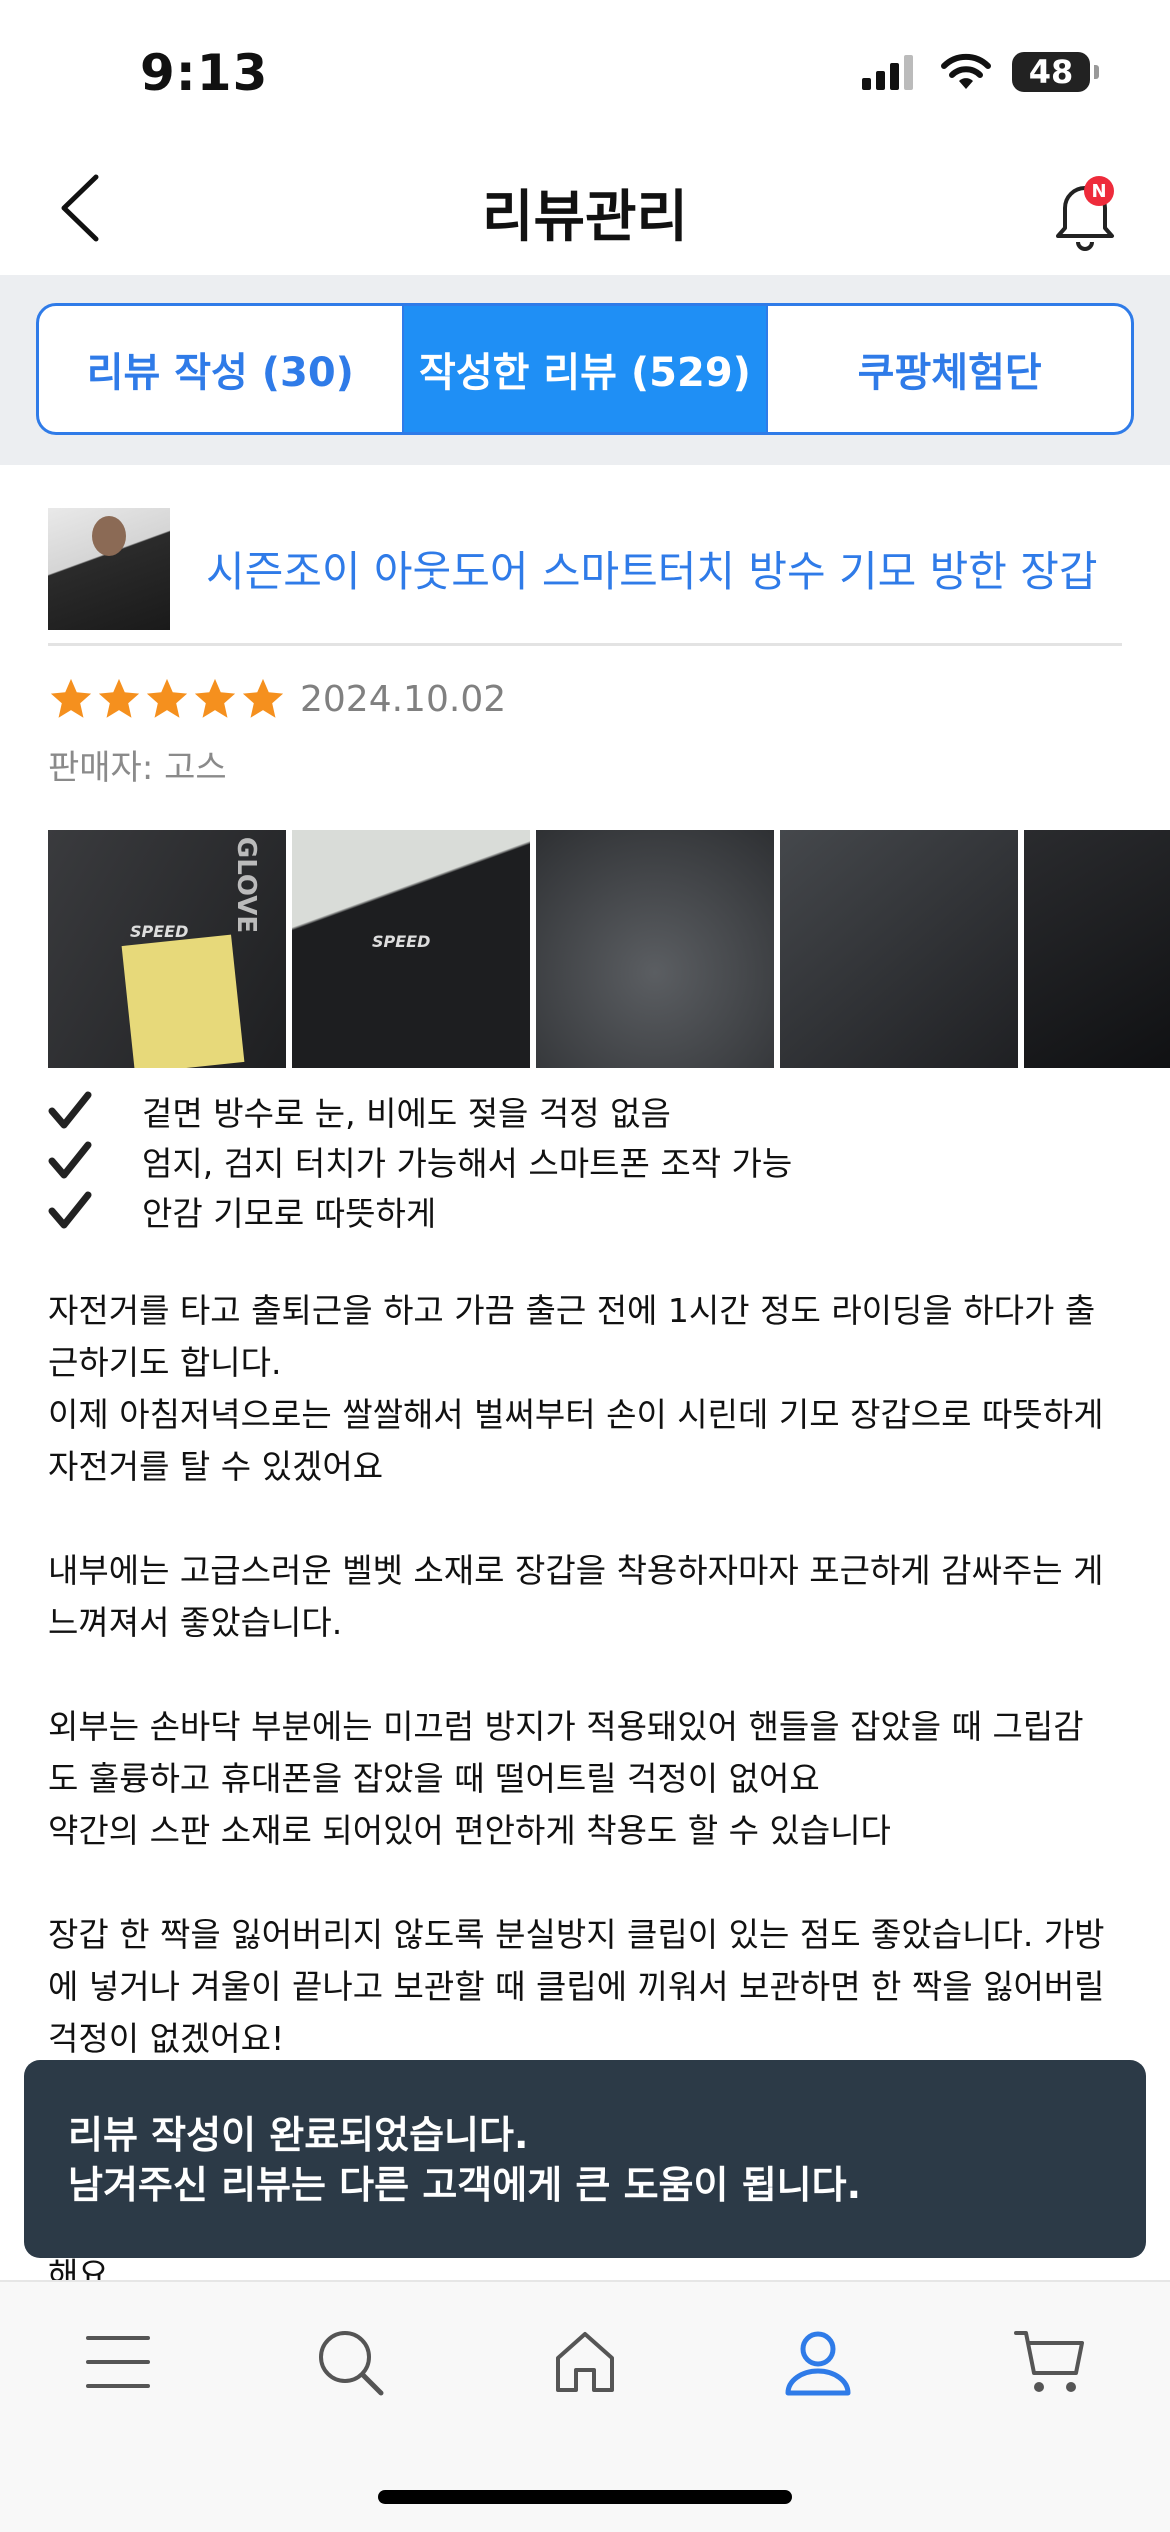 The height and width of the screenshot is (2532, 1170). I want to click on status-time: 9:13, so click(204, 73).